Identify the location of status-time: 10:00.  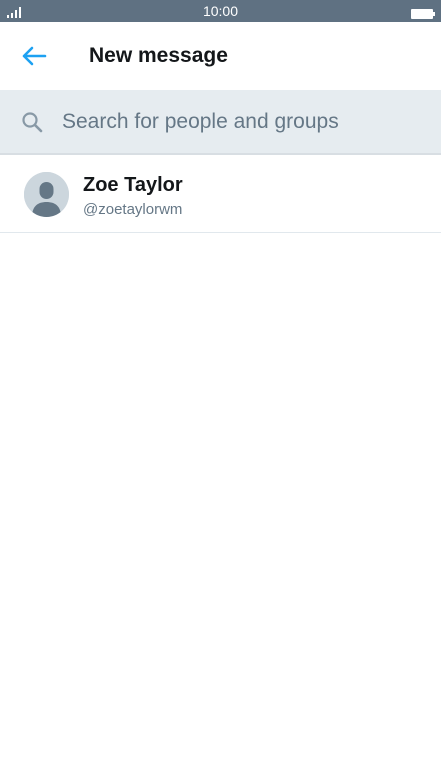
(220, 11).